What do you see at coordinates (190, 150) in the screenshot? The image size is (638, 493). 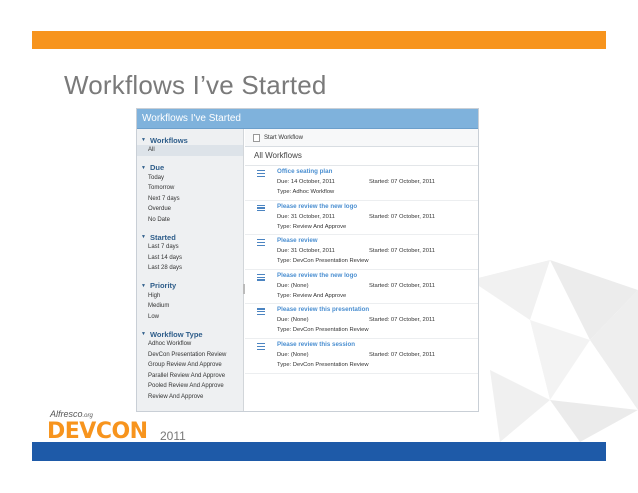 I see `filter-item: All` at bounding box center [190, 150].